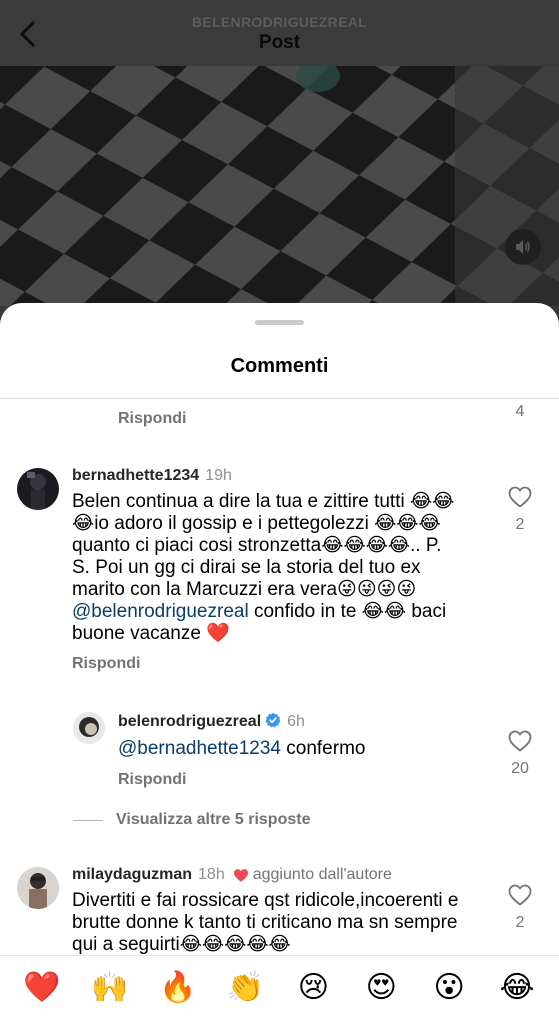 The image size is (559, 1024). What do you see at coordinates (240, 875) in the screenshot?
I see `heart-filled-icon` at bounding box center [240, 875].